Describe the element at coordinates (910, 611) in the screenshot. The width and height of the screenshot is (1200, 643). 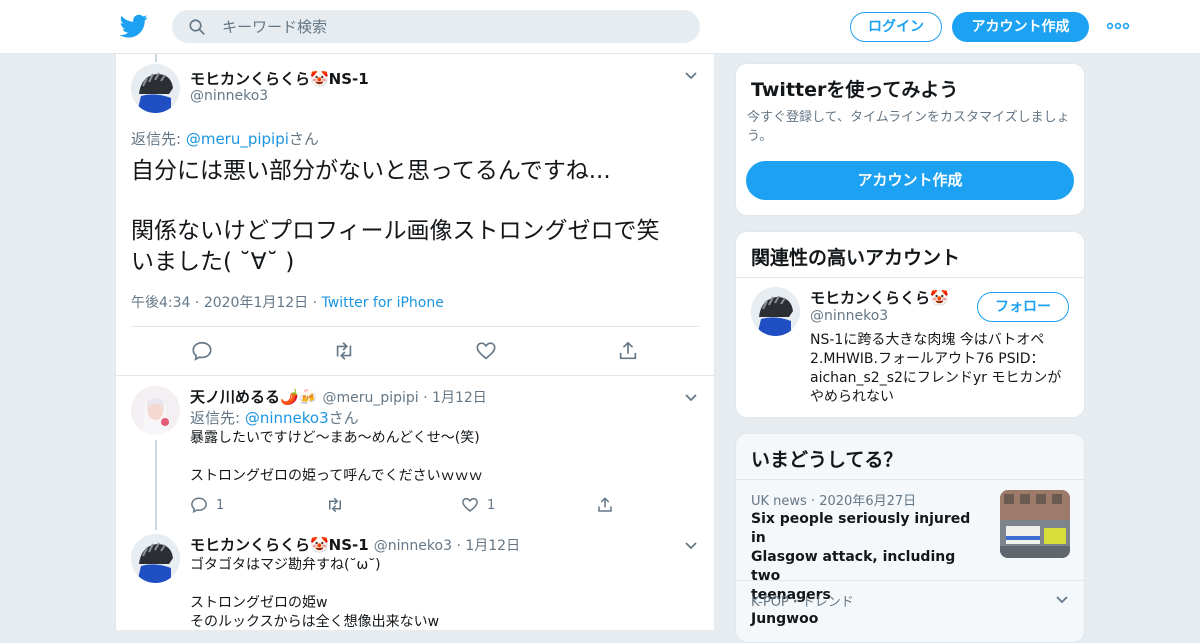
I see `trend-item: K-POP・トレンド Jungwoo` at that location.